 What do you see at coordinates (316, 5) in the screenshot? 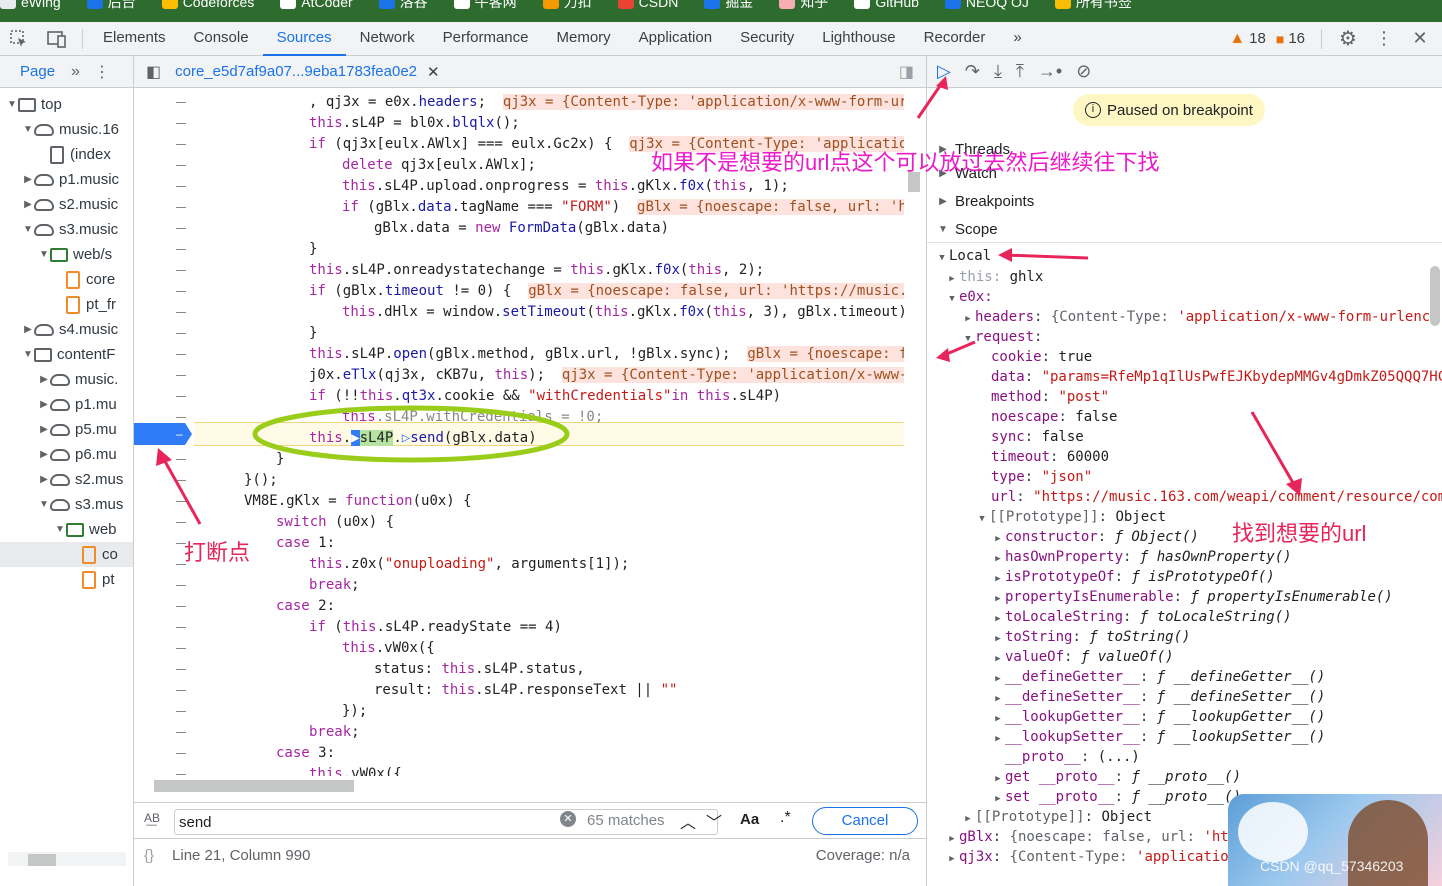
I see `bookmark-item: AtCoder` at bounding box center [316, 5].